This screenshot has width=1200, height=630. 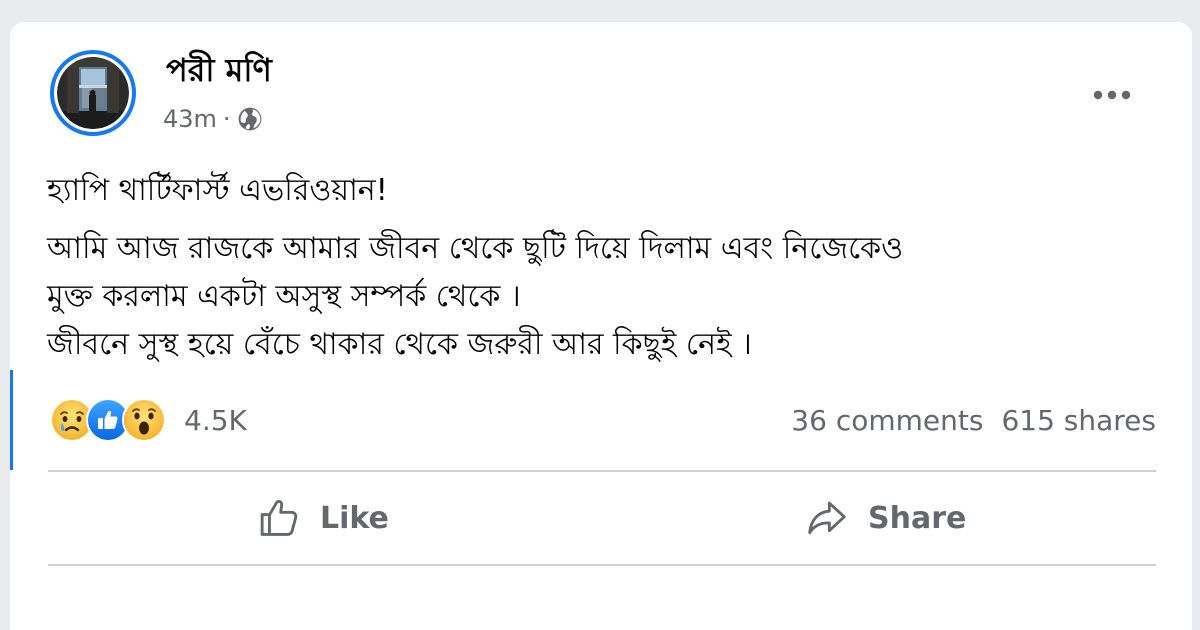 I want to click on share-button: Share, so click(x=885, y=518).